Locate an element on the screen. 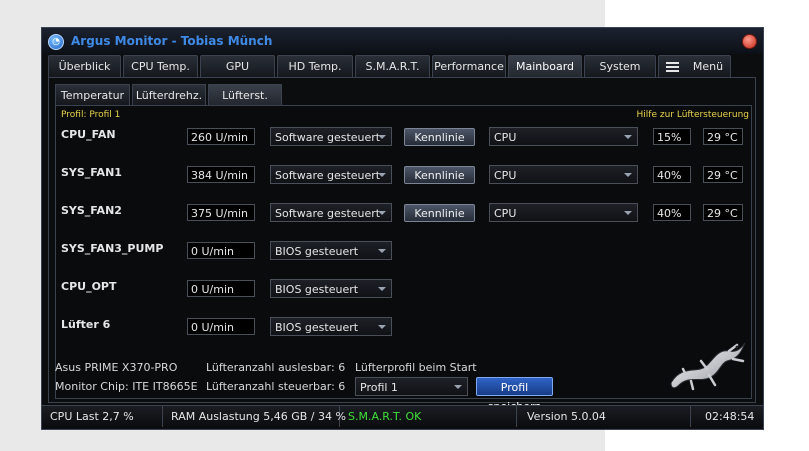  fan-count-readable: Lüfteranzahl auslesbar: 6 is located at coordinates (276, 367).